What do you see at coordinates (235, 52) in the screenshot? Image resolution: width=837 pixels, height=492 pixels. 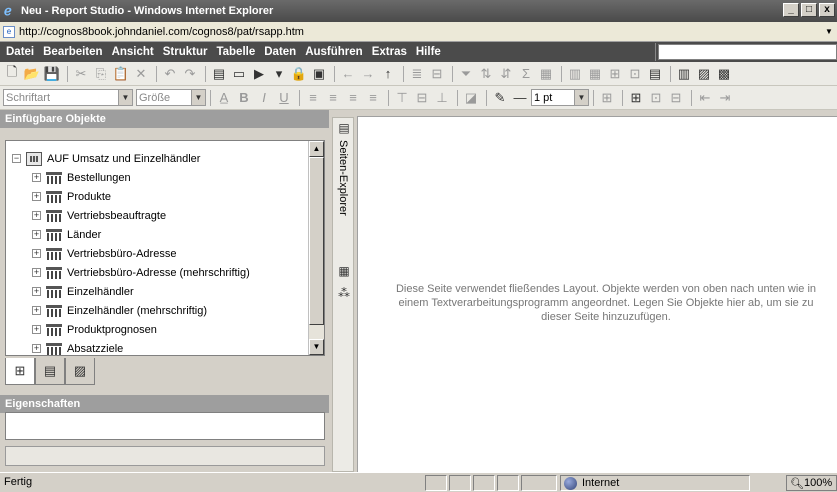 I see `menu-tabelle: Tabelle` at bounding box center [235, 52].